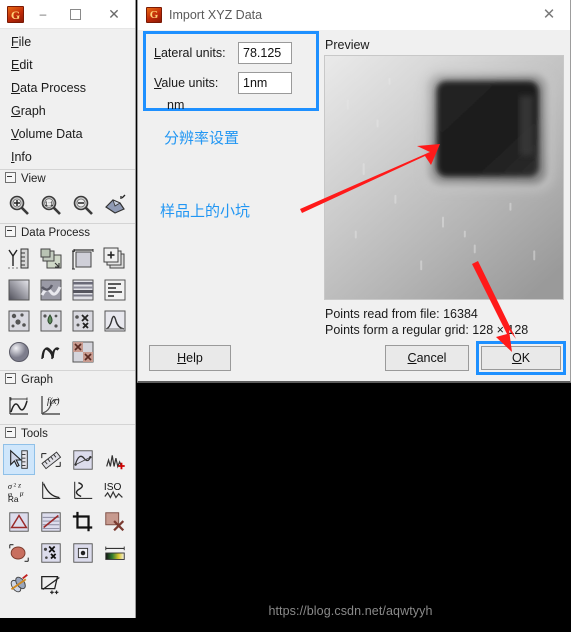 The image size is (571, 632). I want to click on help-button: Help, so click(190, 358).